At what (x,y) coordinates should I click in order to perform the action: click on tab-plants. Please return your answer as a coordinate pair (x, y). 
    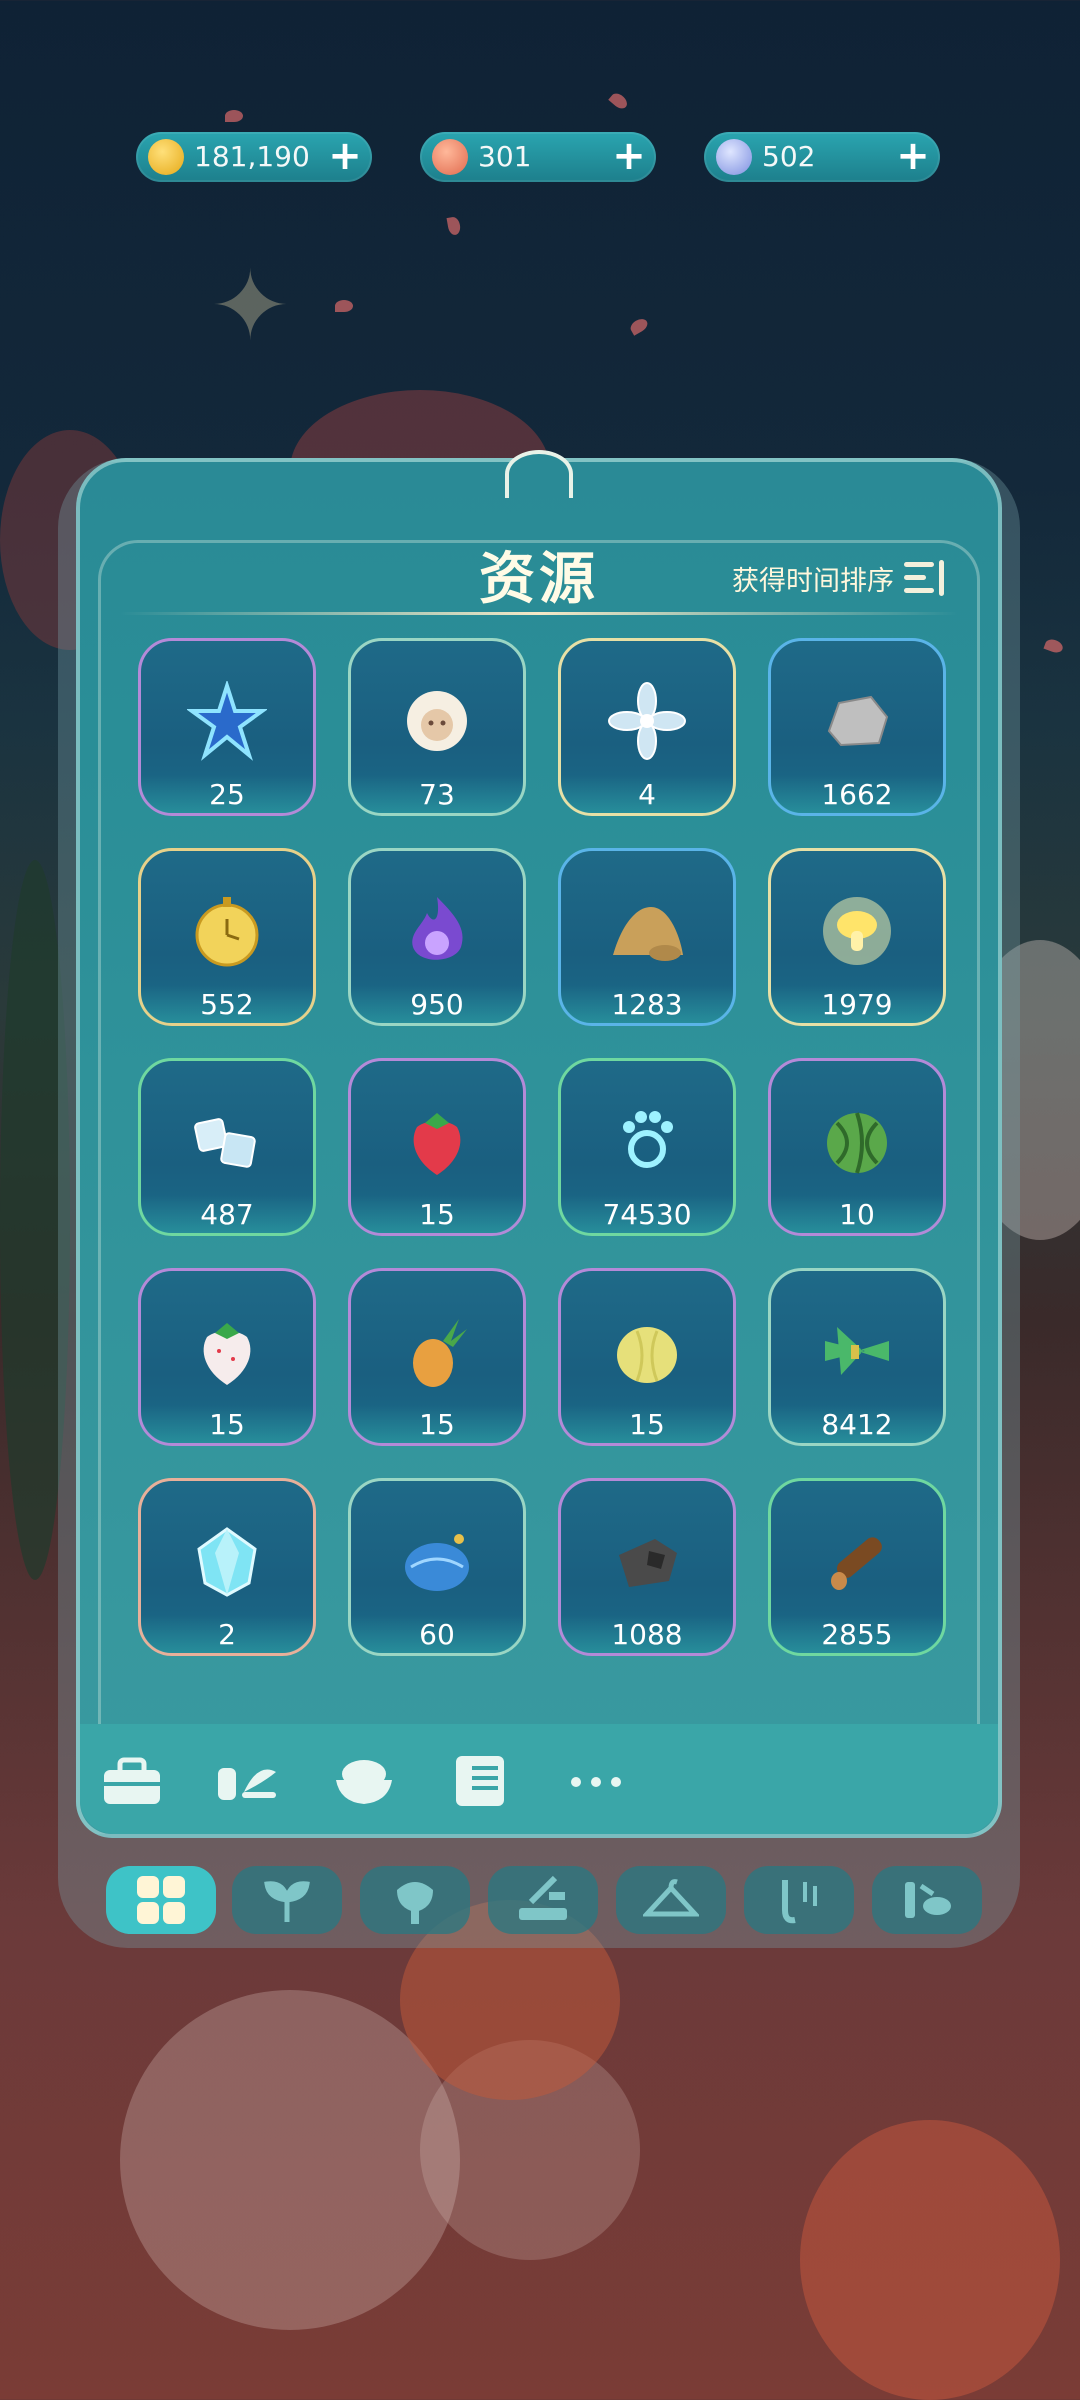
    Looking at the image, I should click on (287, 1900).